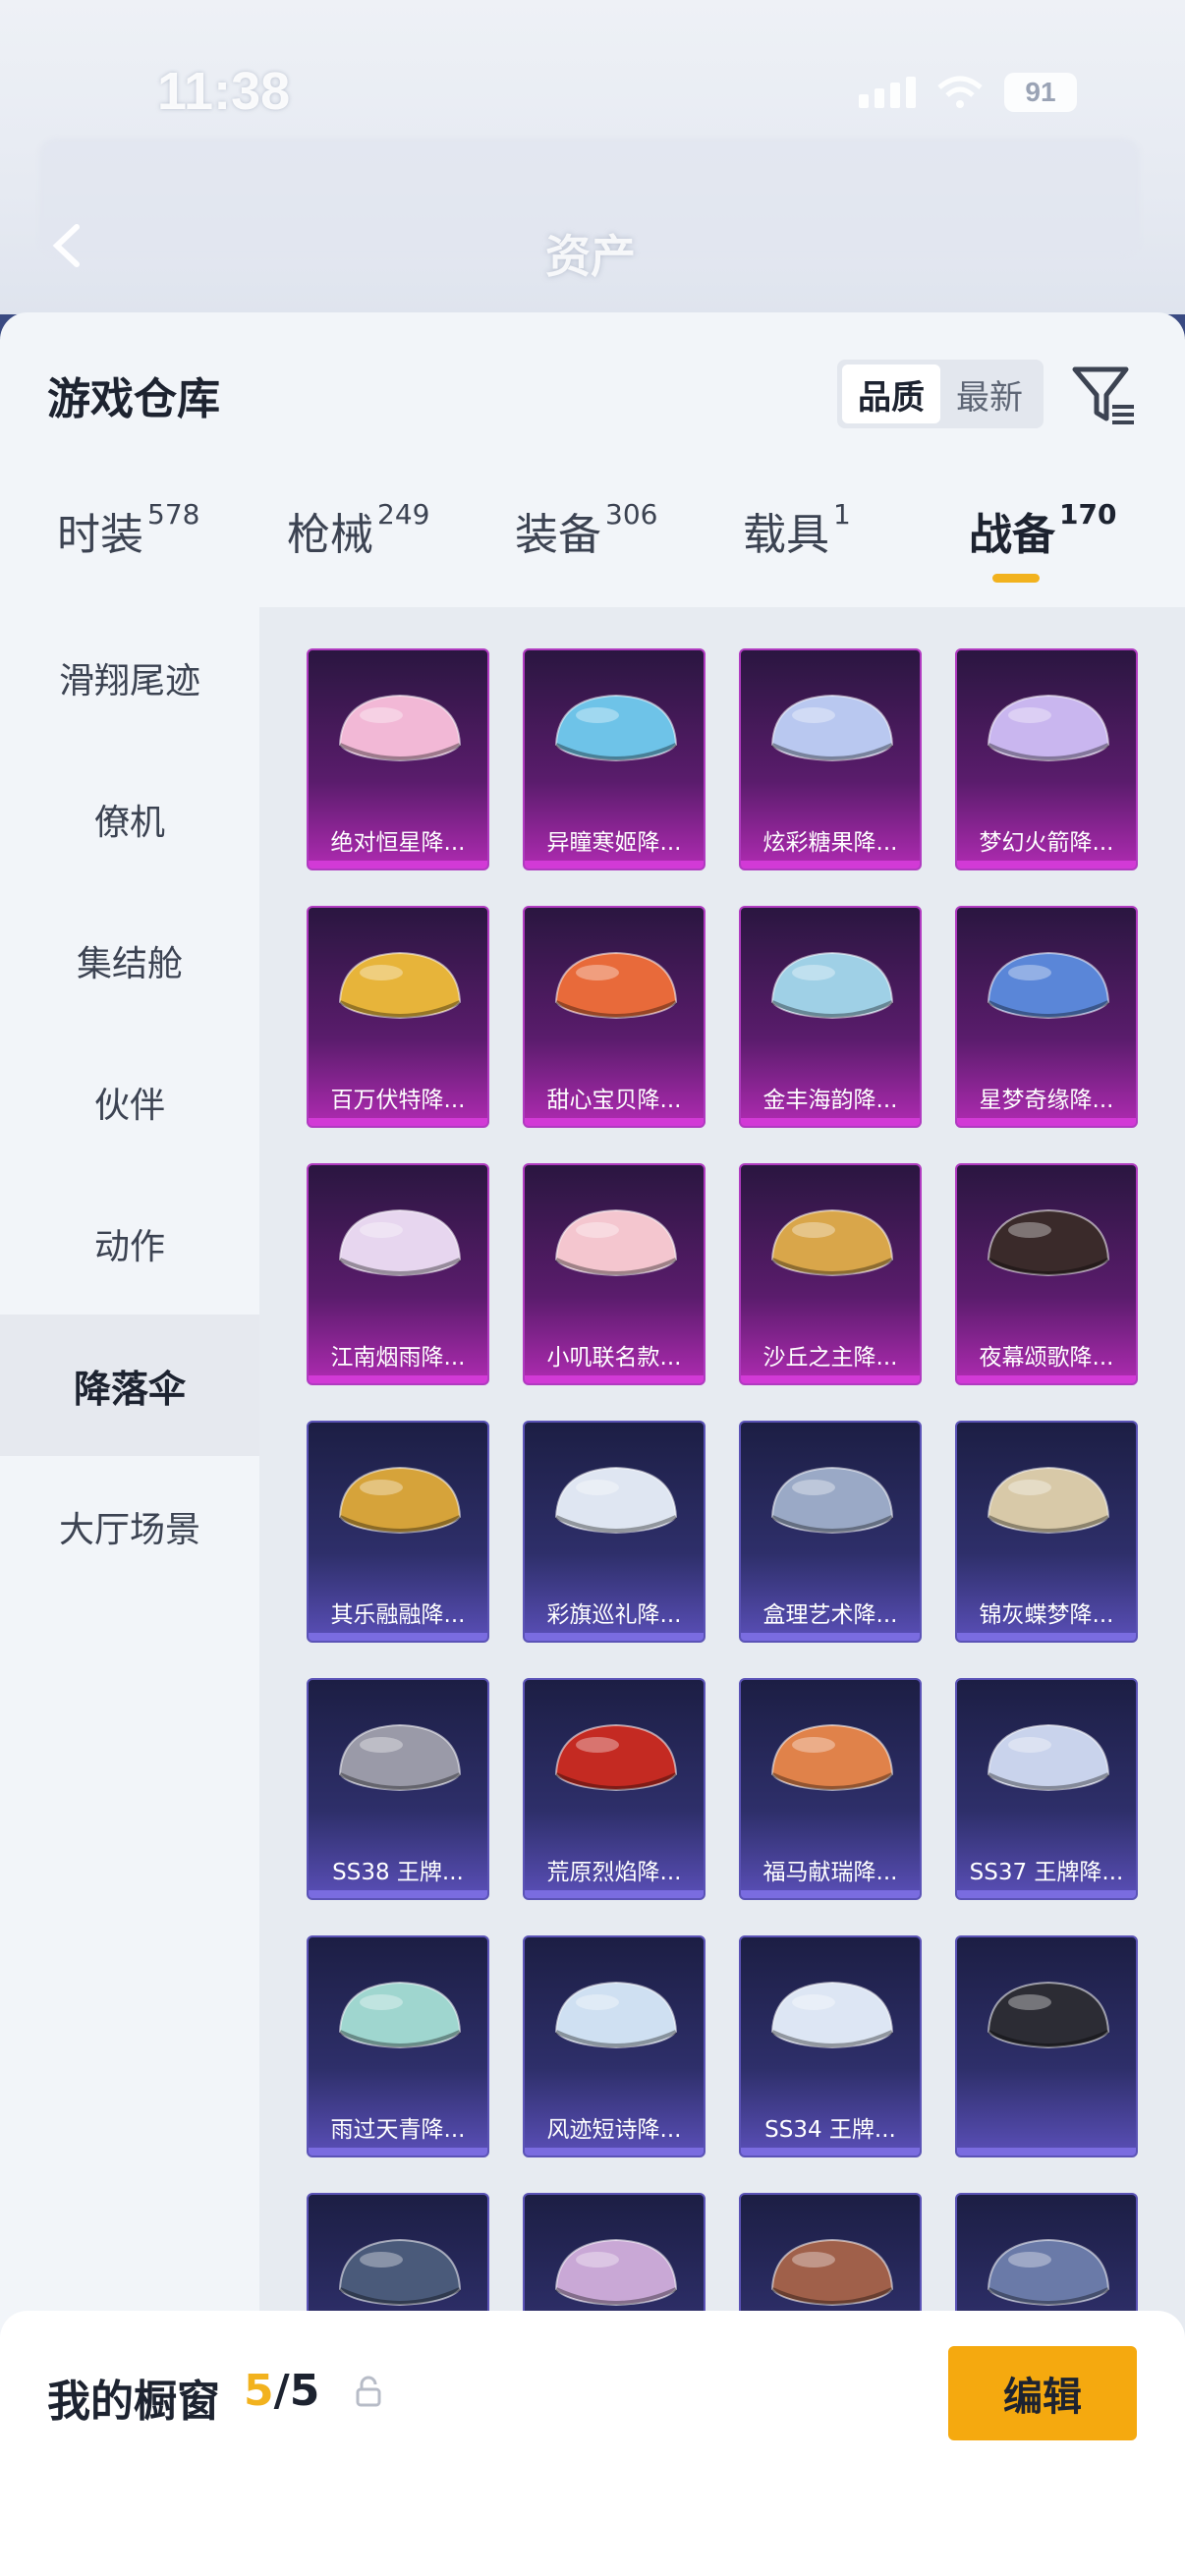 This screenshot has height=2576, width=1185. I want to click on sheet-title: 游戏仓库, so click(134, 399).